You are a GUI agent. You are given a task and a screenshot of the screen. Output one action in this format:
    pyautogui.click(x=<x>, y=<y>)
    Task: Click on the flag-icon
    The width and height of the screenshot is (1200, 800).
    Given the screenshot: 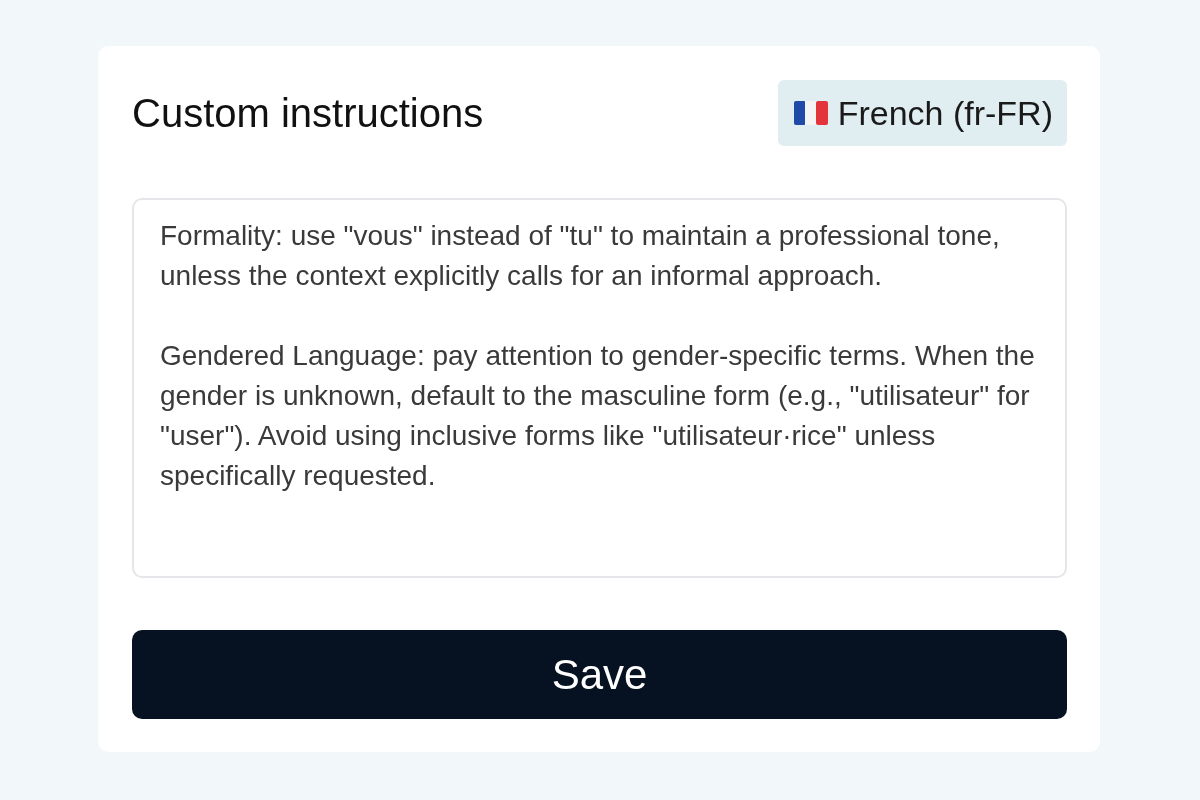 What is the action you would take?
    pyautogui.click(x=810, y=113)
    